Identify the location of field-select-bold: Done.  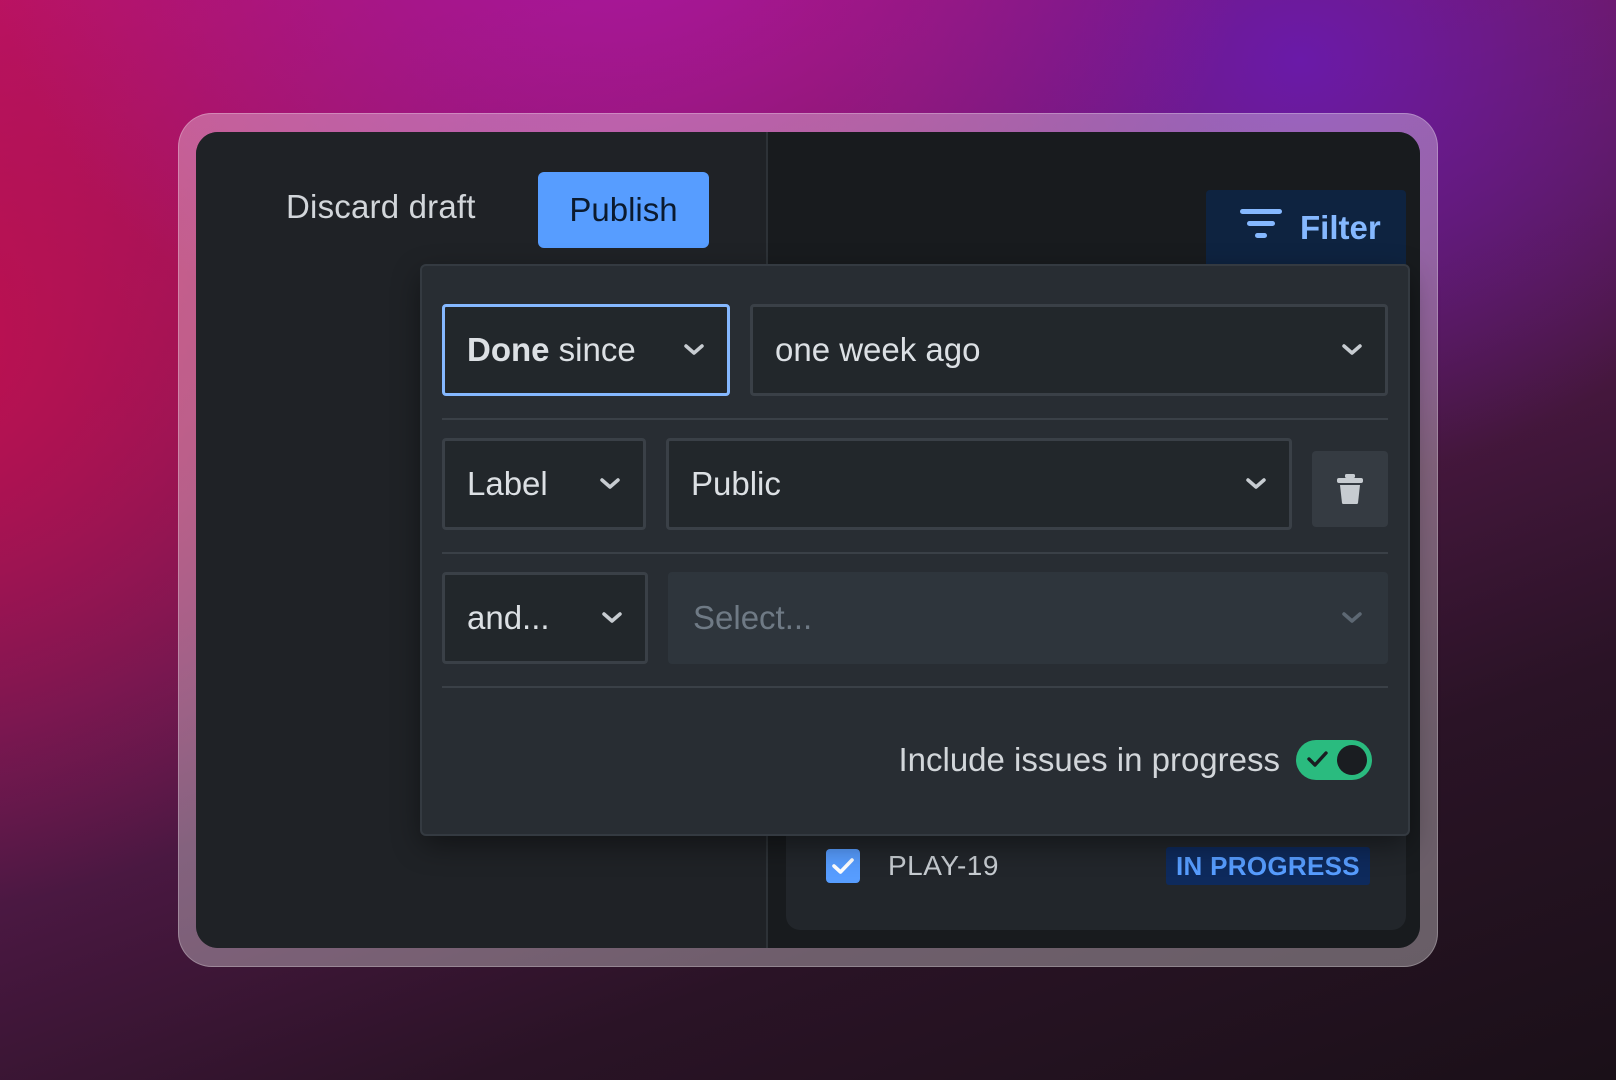
(508, 349).